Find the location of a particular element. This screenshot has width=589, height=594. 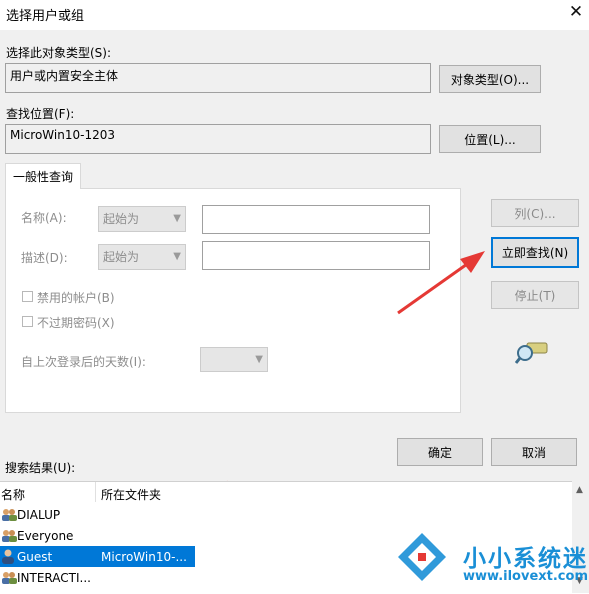

name-label: 名称(A): is located at coordinates (44, 218).